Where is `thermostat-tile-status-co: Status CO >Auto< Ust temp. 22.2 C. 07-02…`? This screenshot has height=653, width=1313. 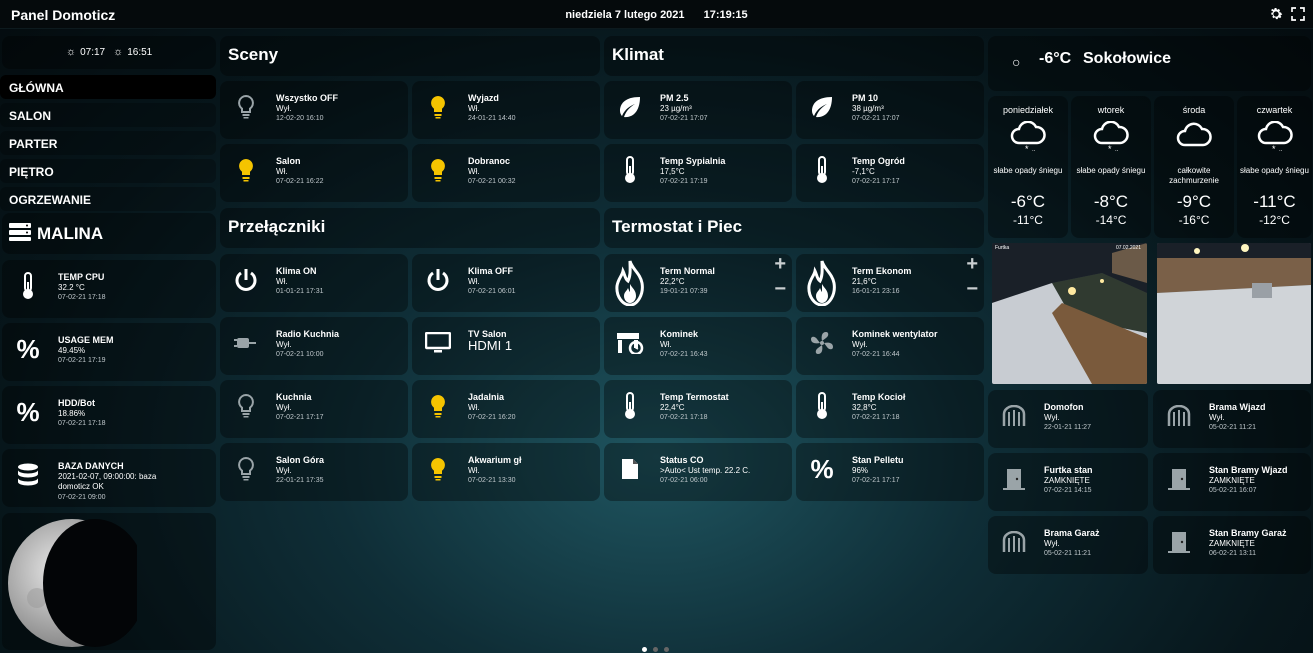
thermostat-tile-status-co: Status CO >Auto< Ust temp. 22.2 C. 07-02… is located at coordinates (698, 472).